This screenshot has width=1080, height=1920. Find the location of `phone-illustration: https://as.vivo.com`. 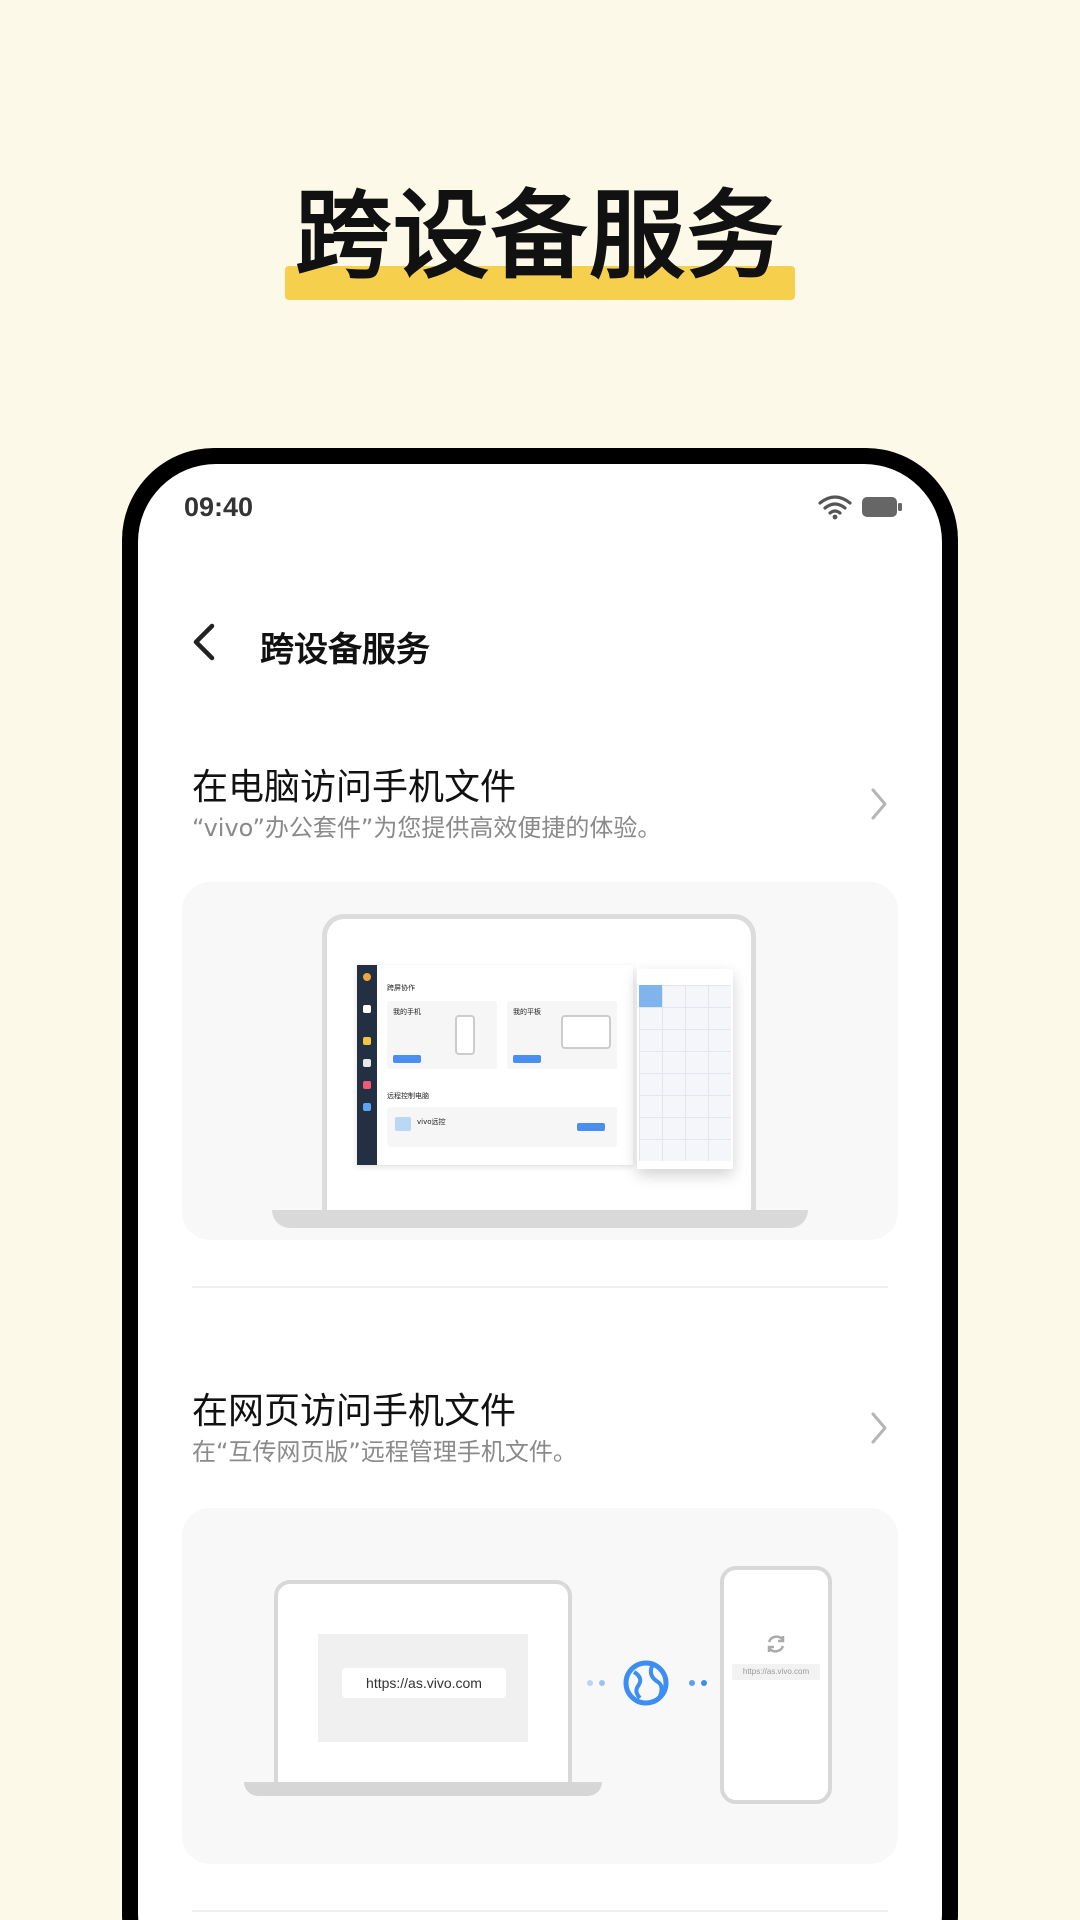

phone-illustration: https://as.vivo.com is located at coordinates (776, 1685).